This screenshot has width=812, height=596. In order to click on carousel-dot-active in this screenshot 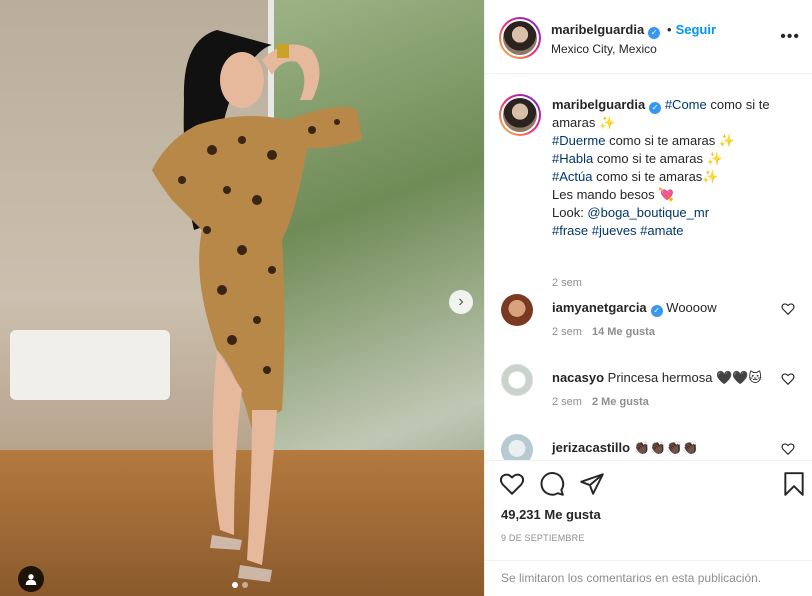, I will do `click(235, 585)`.